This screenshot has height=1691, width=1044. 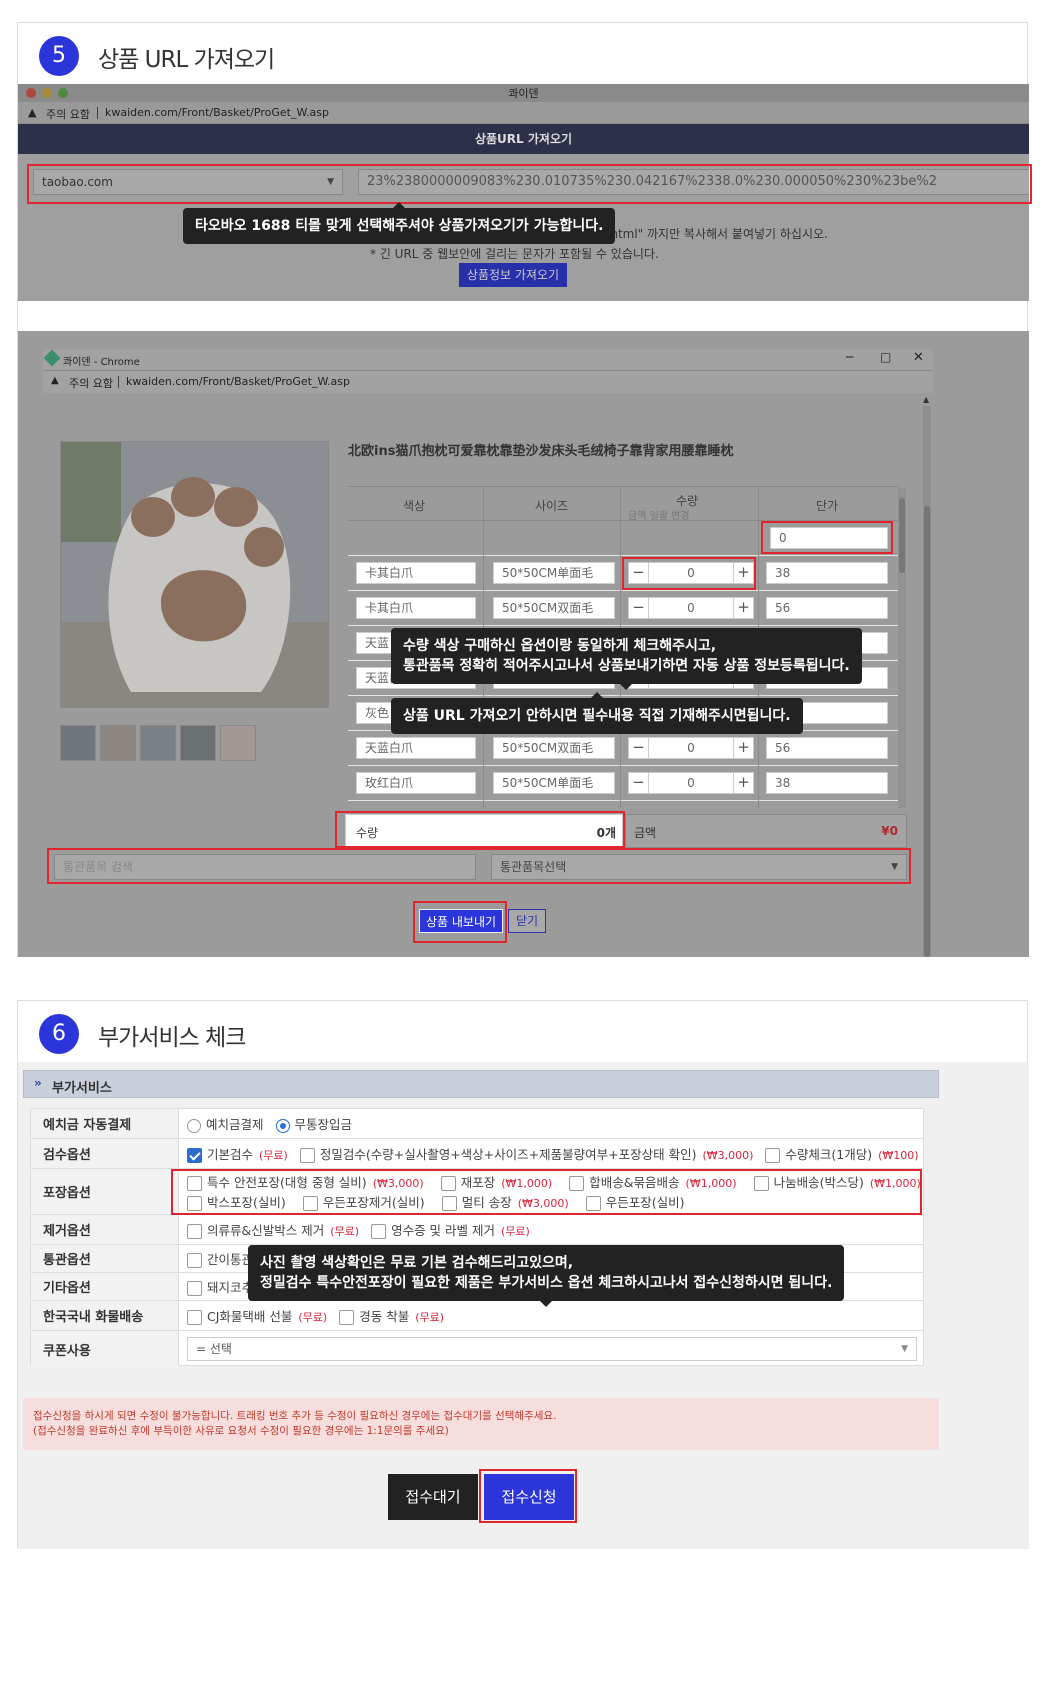 I want to click on thumbnail-strip, so click(x=170, y=743).